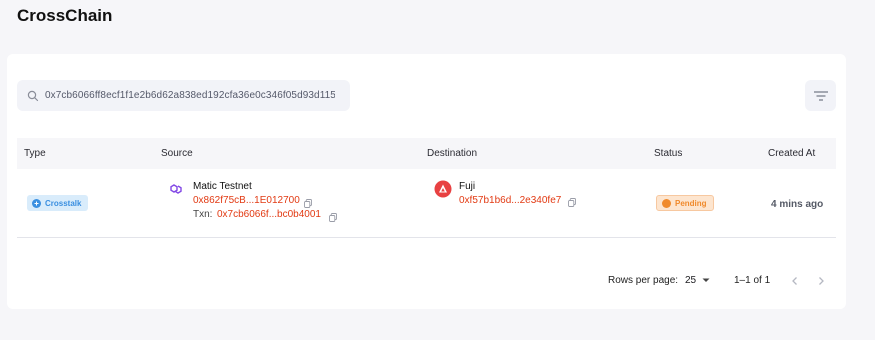 The image size is (875, 340). What do you see at coordinates (668, 153) in the screenshot?
I see `header-status: Status` at bounding box center [668, 153].